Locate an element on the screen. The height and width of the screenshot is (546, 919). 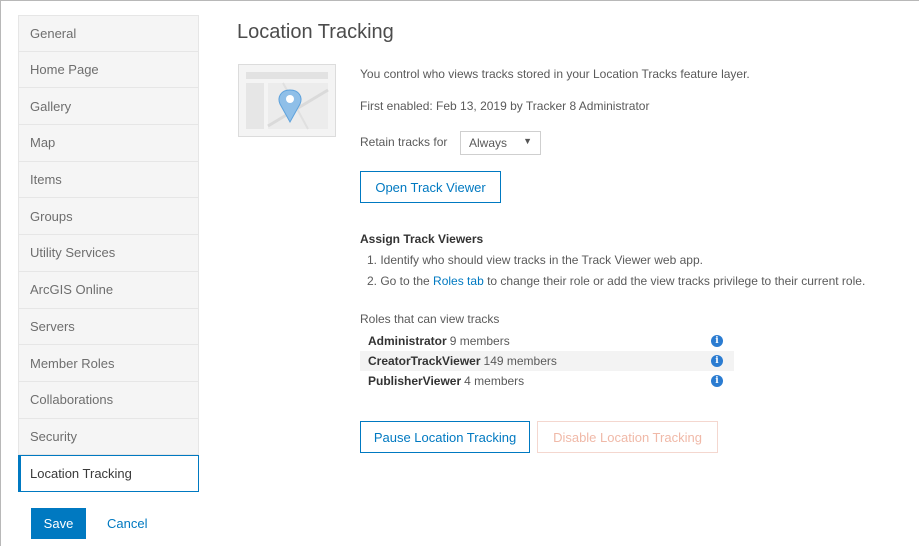
roles-heading: Roles that can view tracks is located at coordinates (430, 319).